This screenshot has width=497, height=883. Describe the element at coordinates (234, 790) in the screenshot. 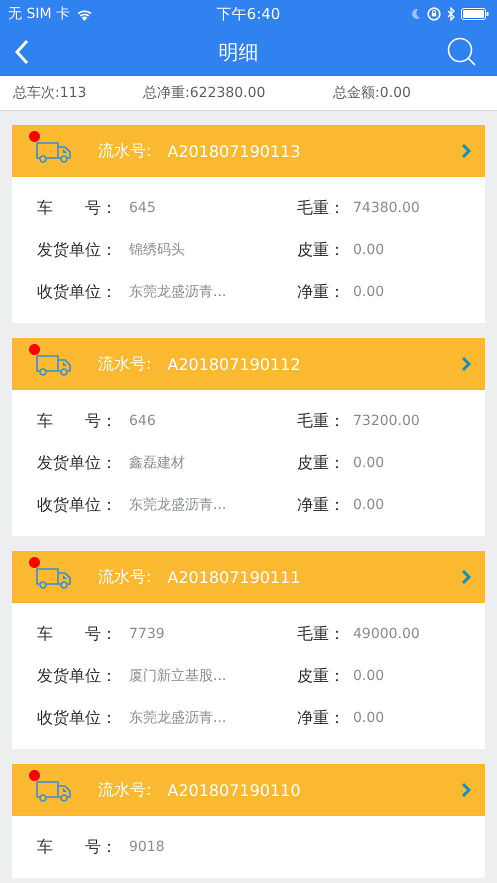

I see `serial-number: A201807190110` at that location.